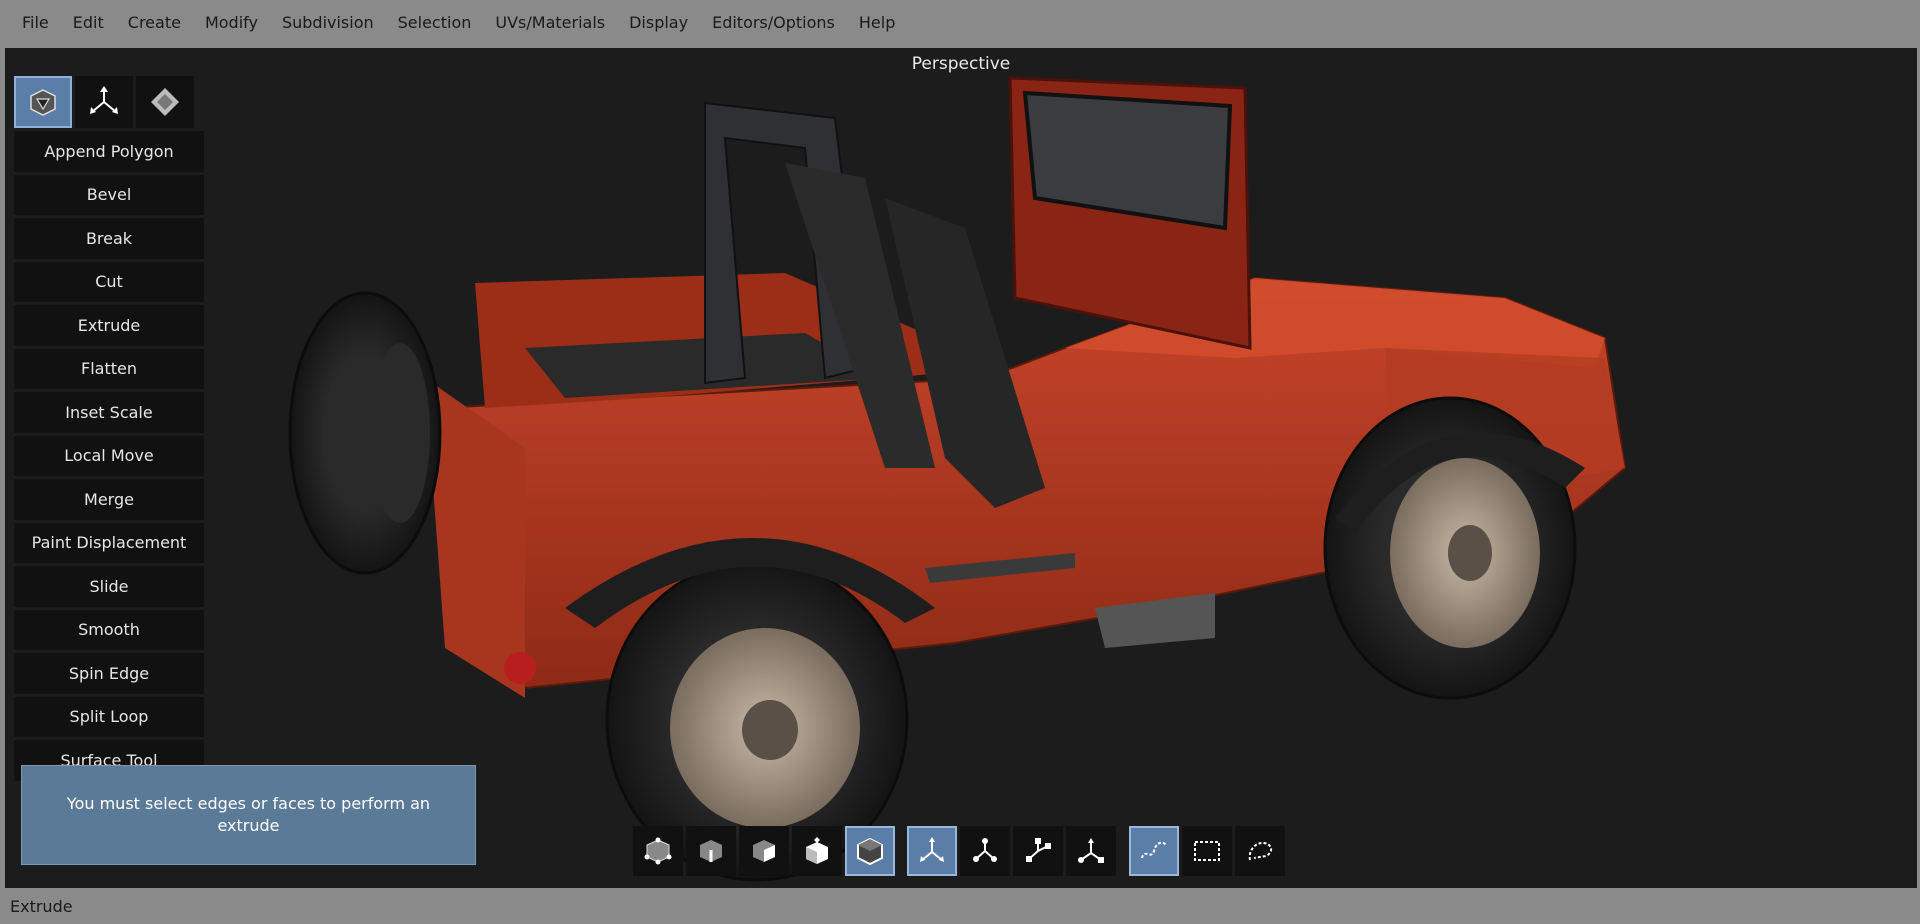 This screenshot has width=1920, height=924. I want to click on selection-mode-toolbar, so click(764, 851).